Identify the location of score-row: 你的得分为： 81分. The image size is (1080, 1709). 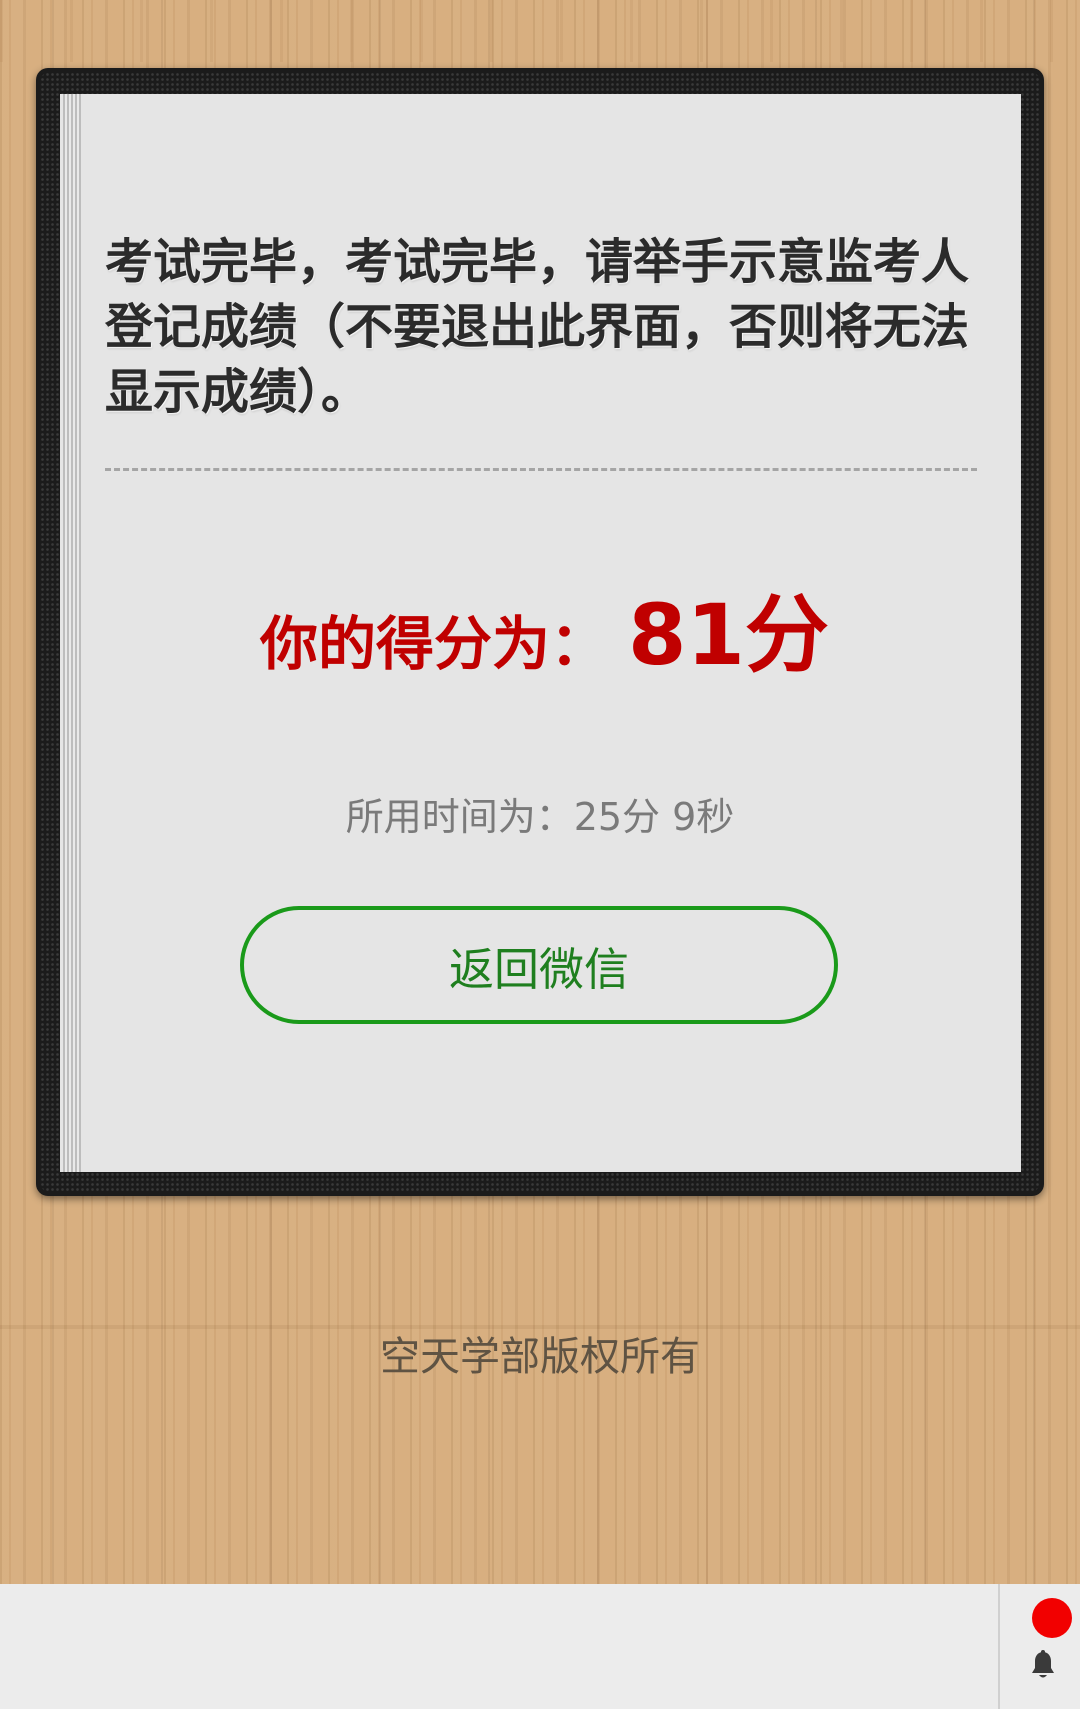
(544, 626).